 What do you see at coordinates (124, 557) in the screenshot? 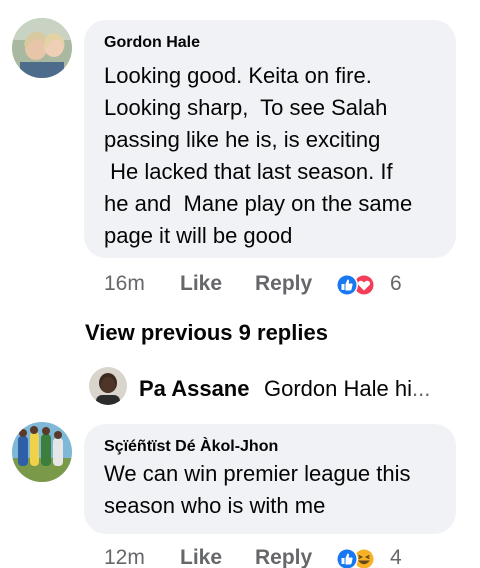
I see `timestamp: 12m` at bounding box center [124, 557].